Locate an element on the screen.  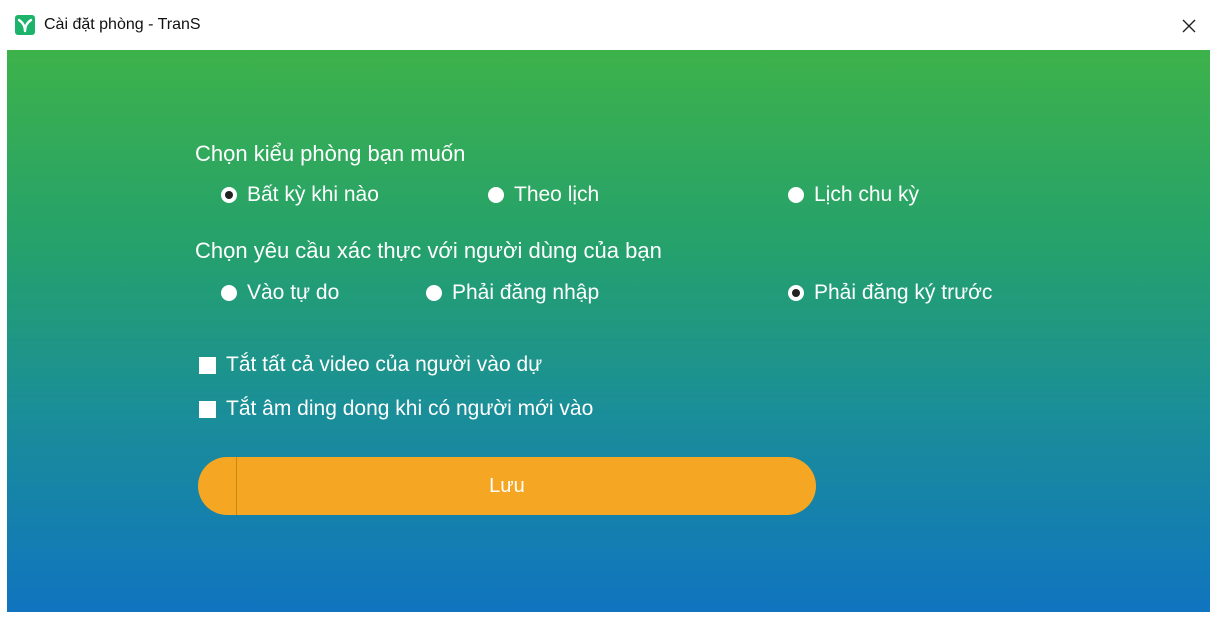
radio-must-register: Phải đăng ký trước is located at coordinates (890, 293).